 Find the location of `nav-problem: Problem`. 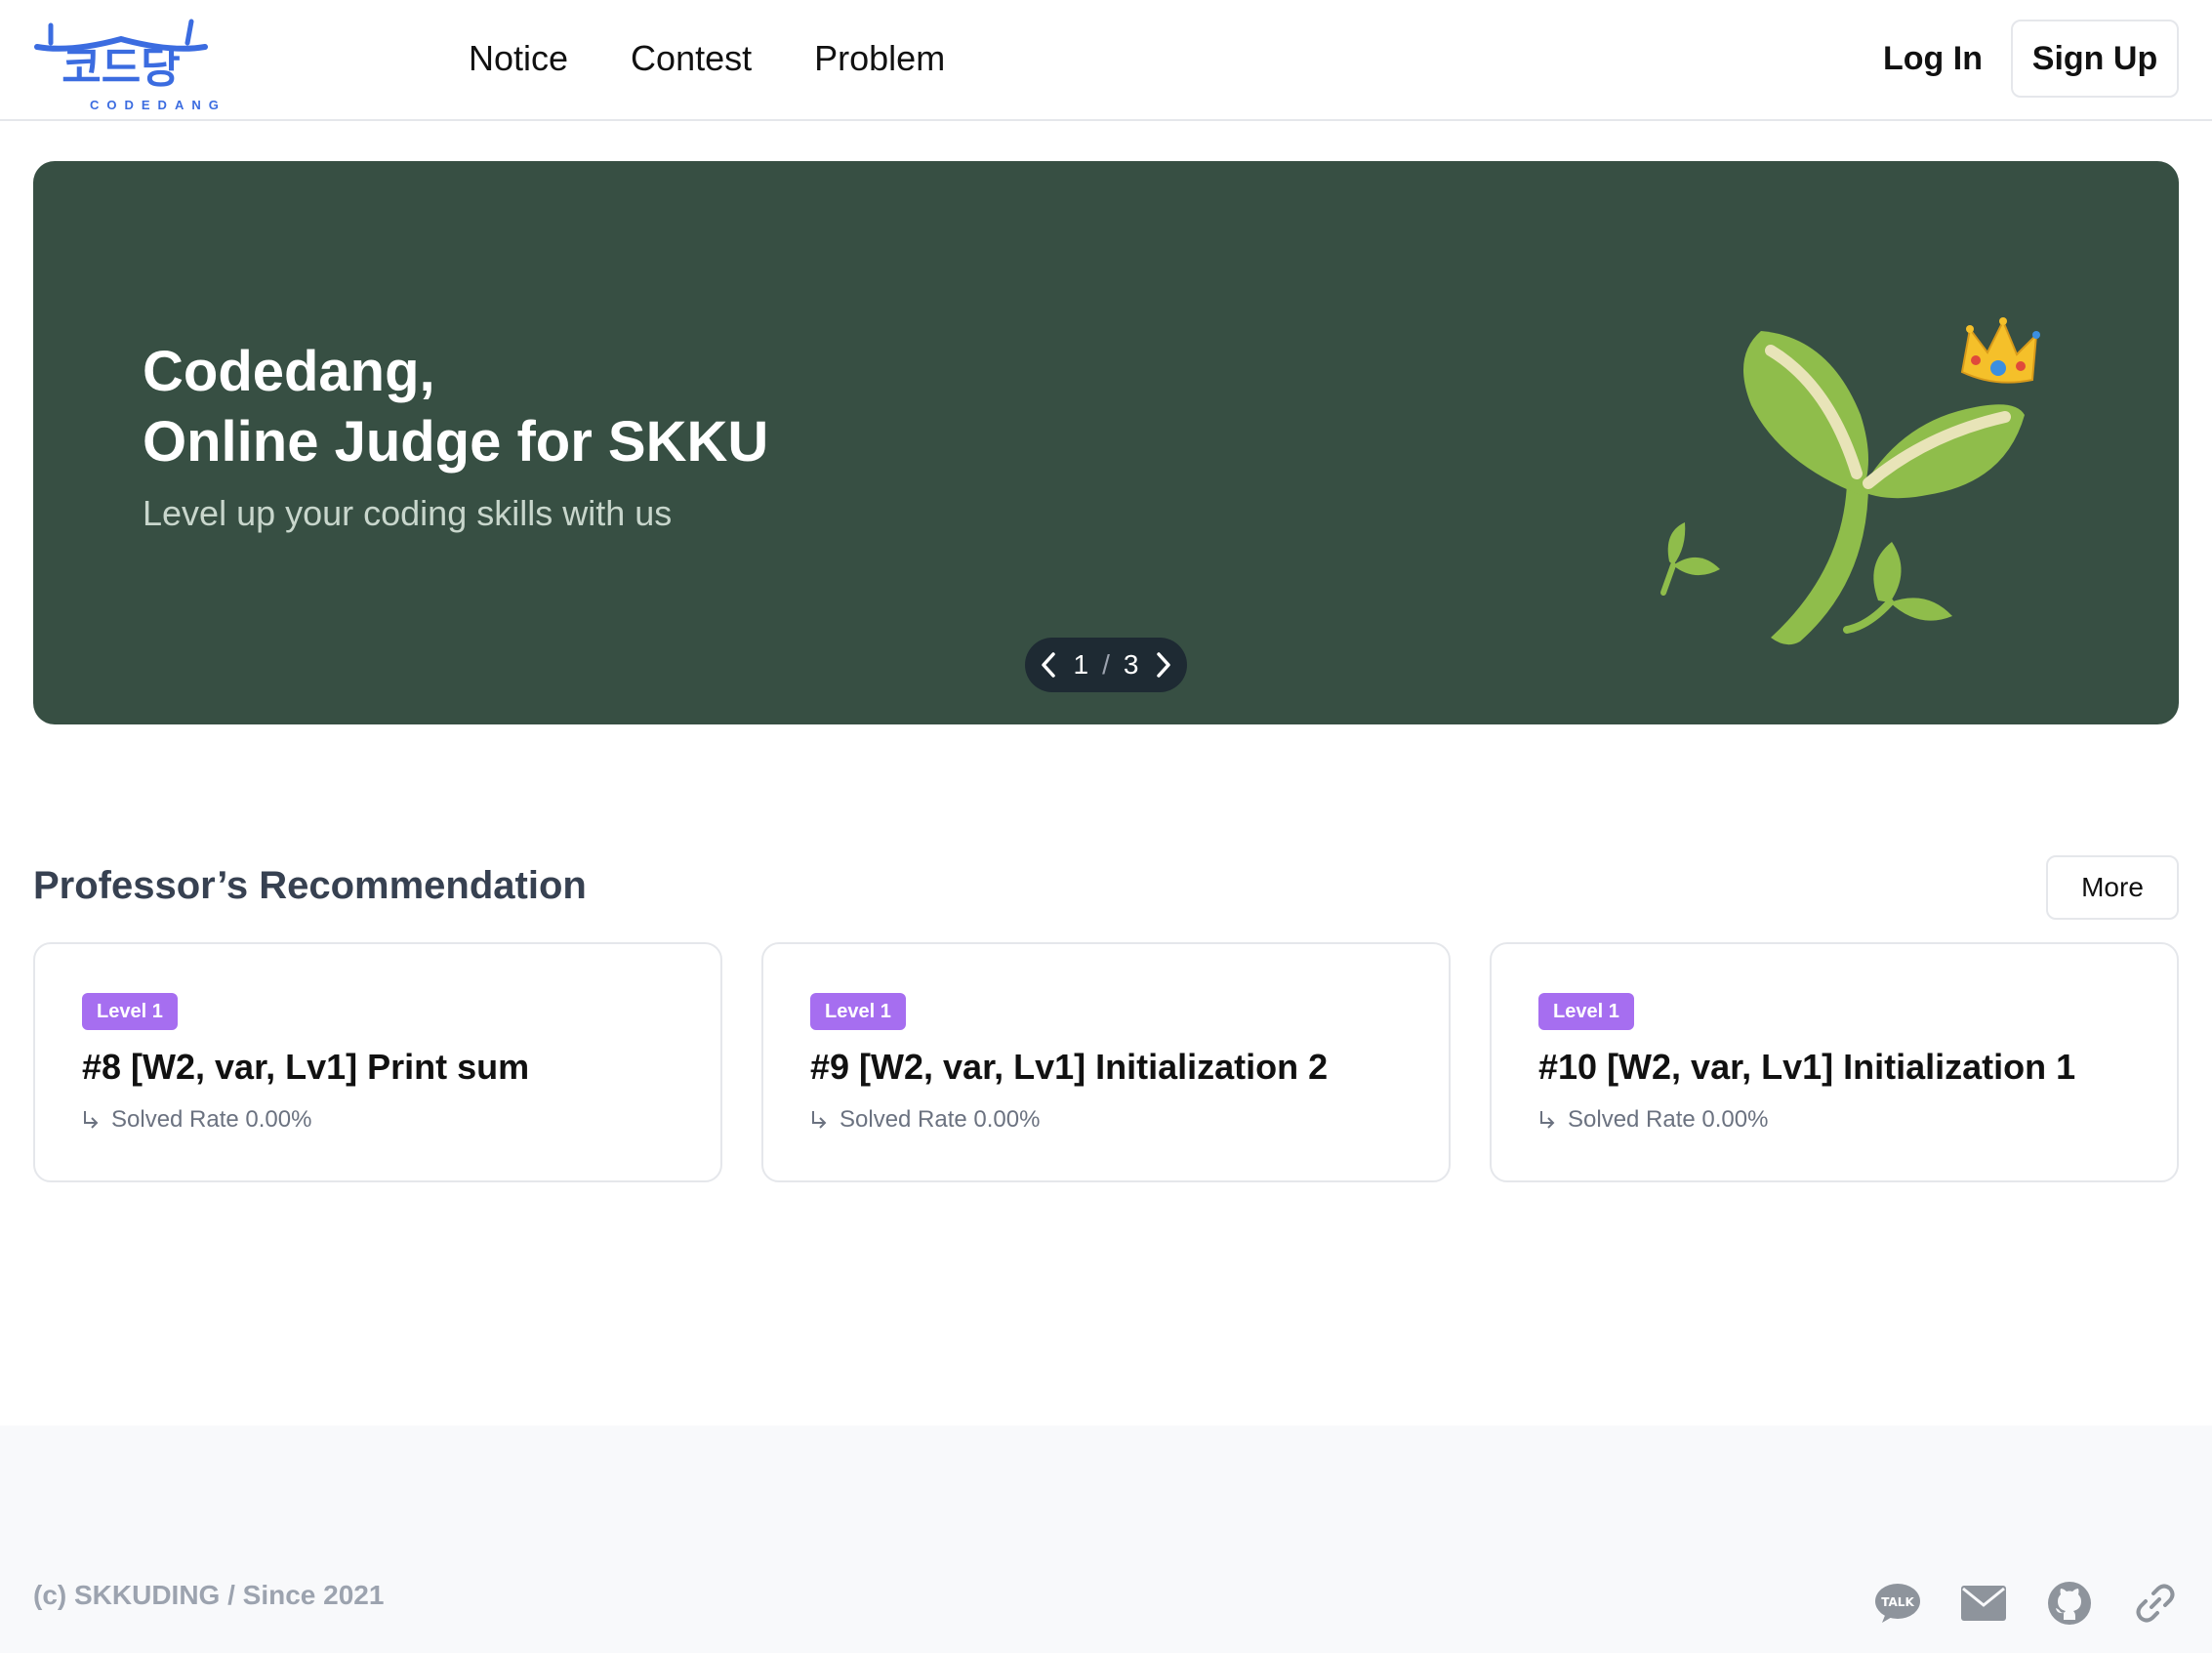

nav-problem: Problem is located at coordinates (879, 58).